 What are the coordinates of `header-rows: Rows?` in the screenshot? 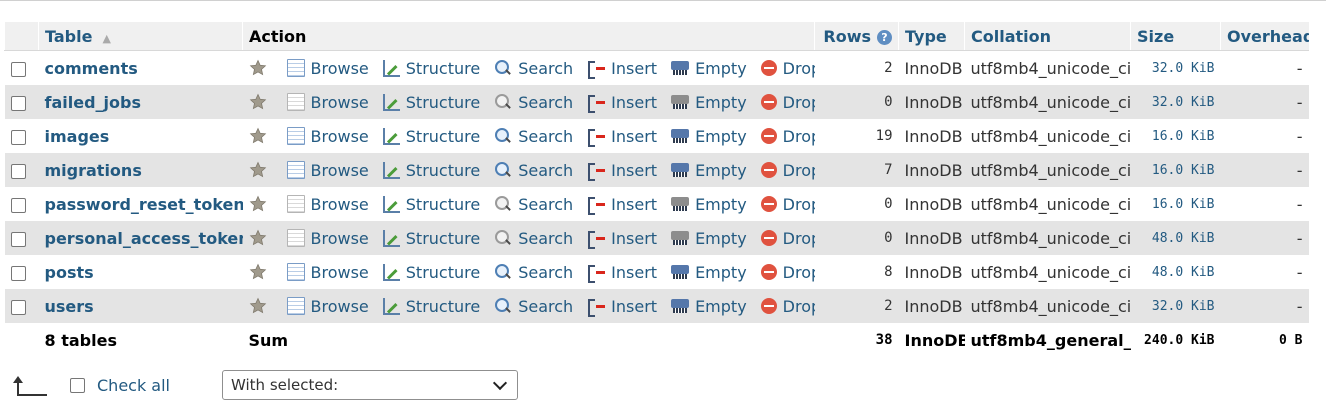 It's located at (856, 36).